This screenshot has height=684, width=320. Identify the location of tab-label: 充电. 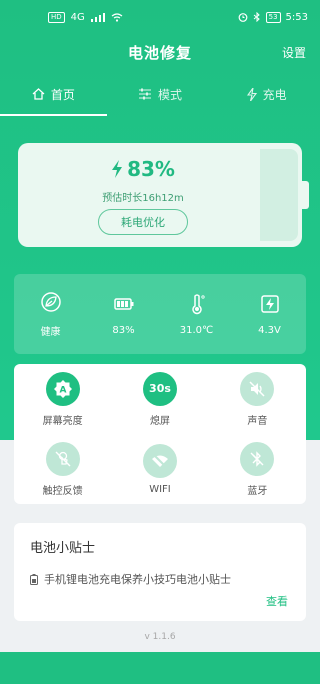
(274, 94).